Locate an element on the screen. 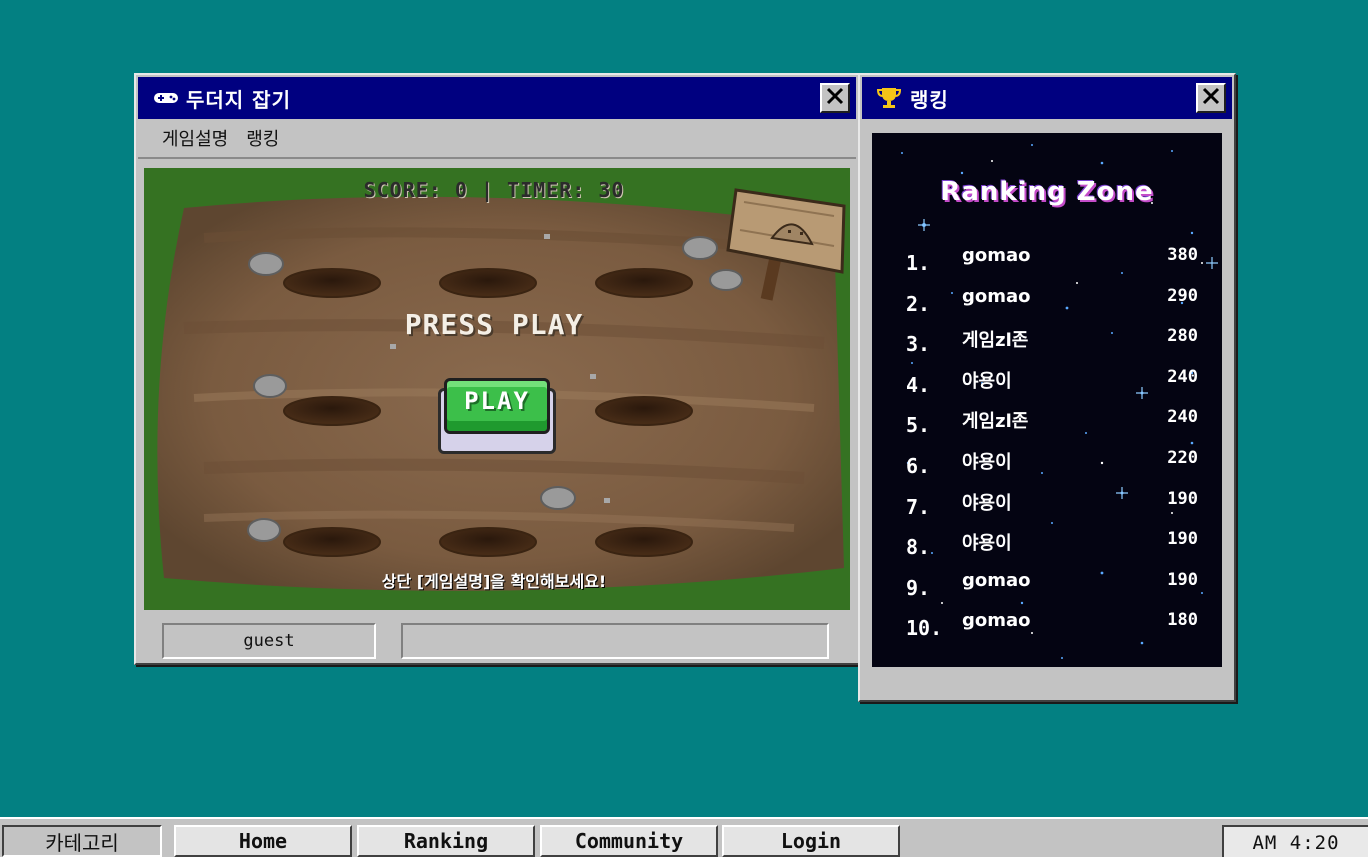 The height and width of the screenshot is (857, 1368). ranking-window-title: 랭킹 is located at coordinates (929, 99).